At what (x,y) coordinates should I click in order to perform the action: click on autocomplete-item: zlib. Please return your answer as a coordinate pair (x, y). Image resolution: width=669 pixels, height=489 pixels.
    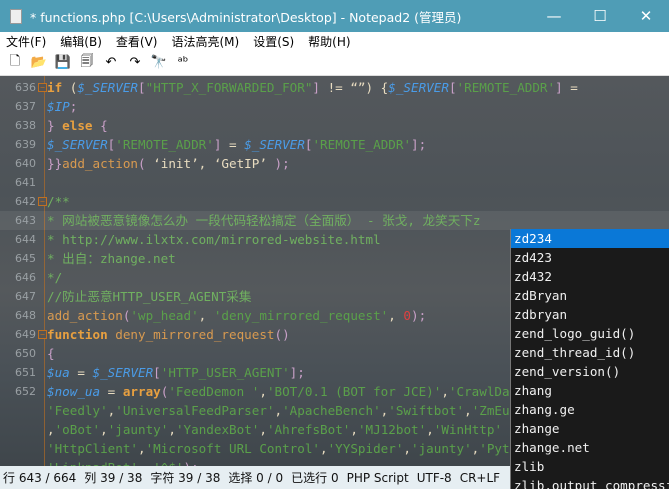
    Looking at the image, I should click on (590, 466).